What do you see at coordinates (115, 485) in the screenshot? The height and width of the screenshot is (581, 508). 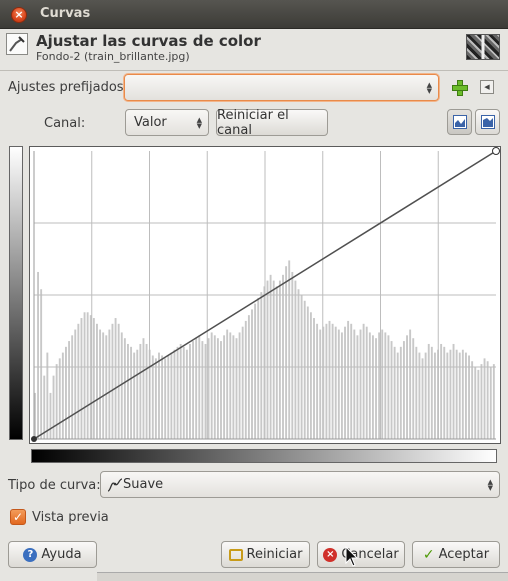 I see `smooth-curve-icon` at bounding box center [115, 485].